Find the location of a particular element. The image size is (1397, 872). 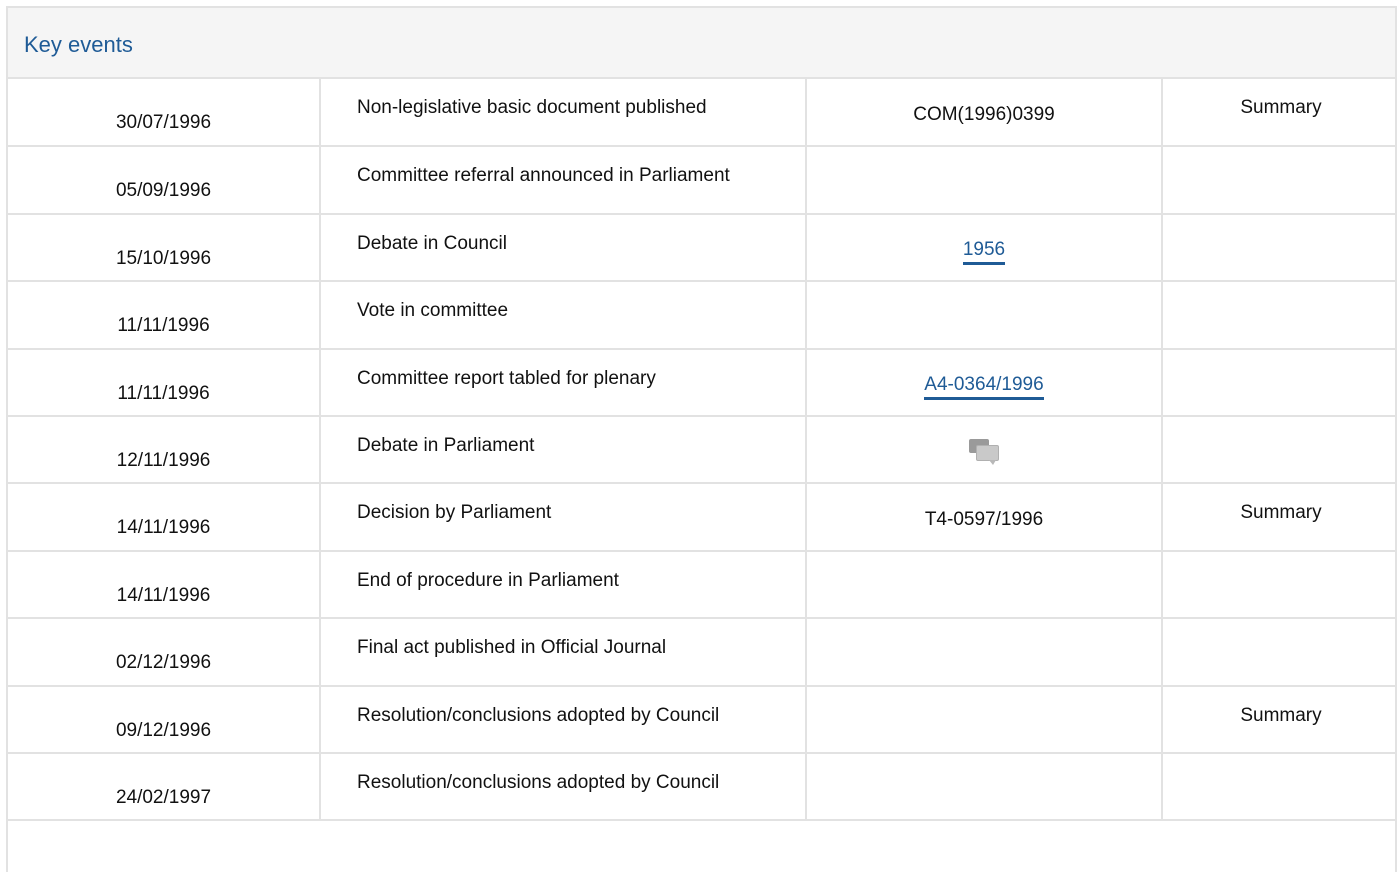

event-reference-cell: COM(1996)0399 is located at coordinates (984, 113).